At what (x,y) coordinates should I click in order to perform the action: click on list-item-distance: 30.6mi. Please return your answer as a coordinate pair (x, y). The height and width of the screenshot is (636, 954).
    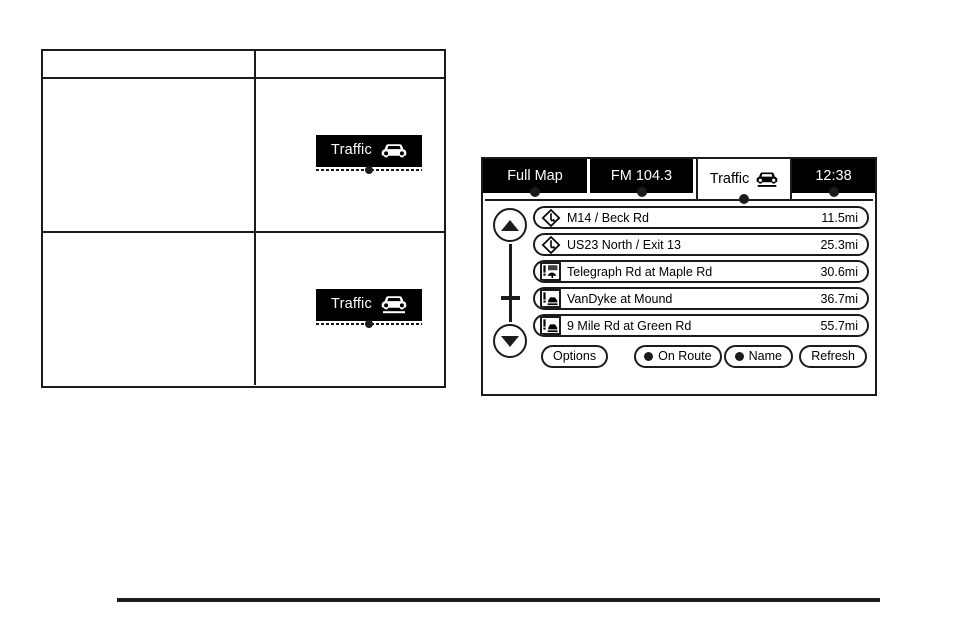
    Looking at the image, I should click on (839, 271).